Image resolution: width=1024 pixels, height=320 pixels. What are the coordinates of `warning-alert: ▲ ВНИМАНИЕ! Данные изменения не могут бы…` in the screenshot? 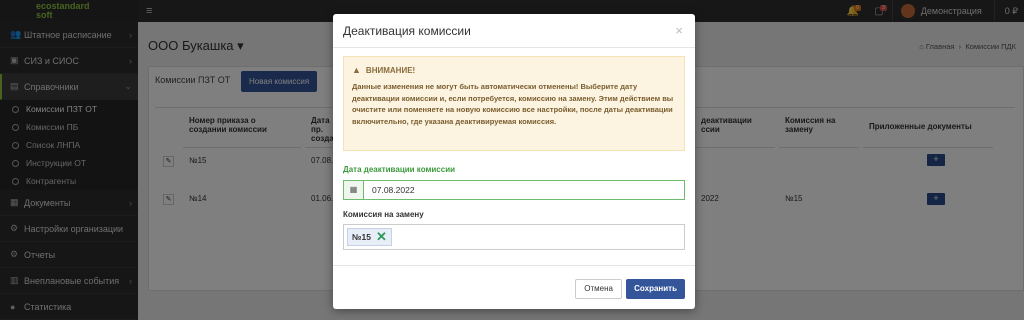 It's located at (514, 103).